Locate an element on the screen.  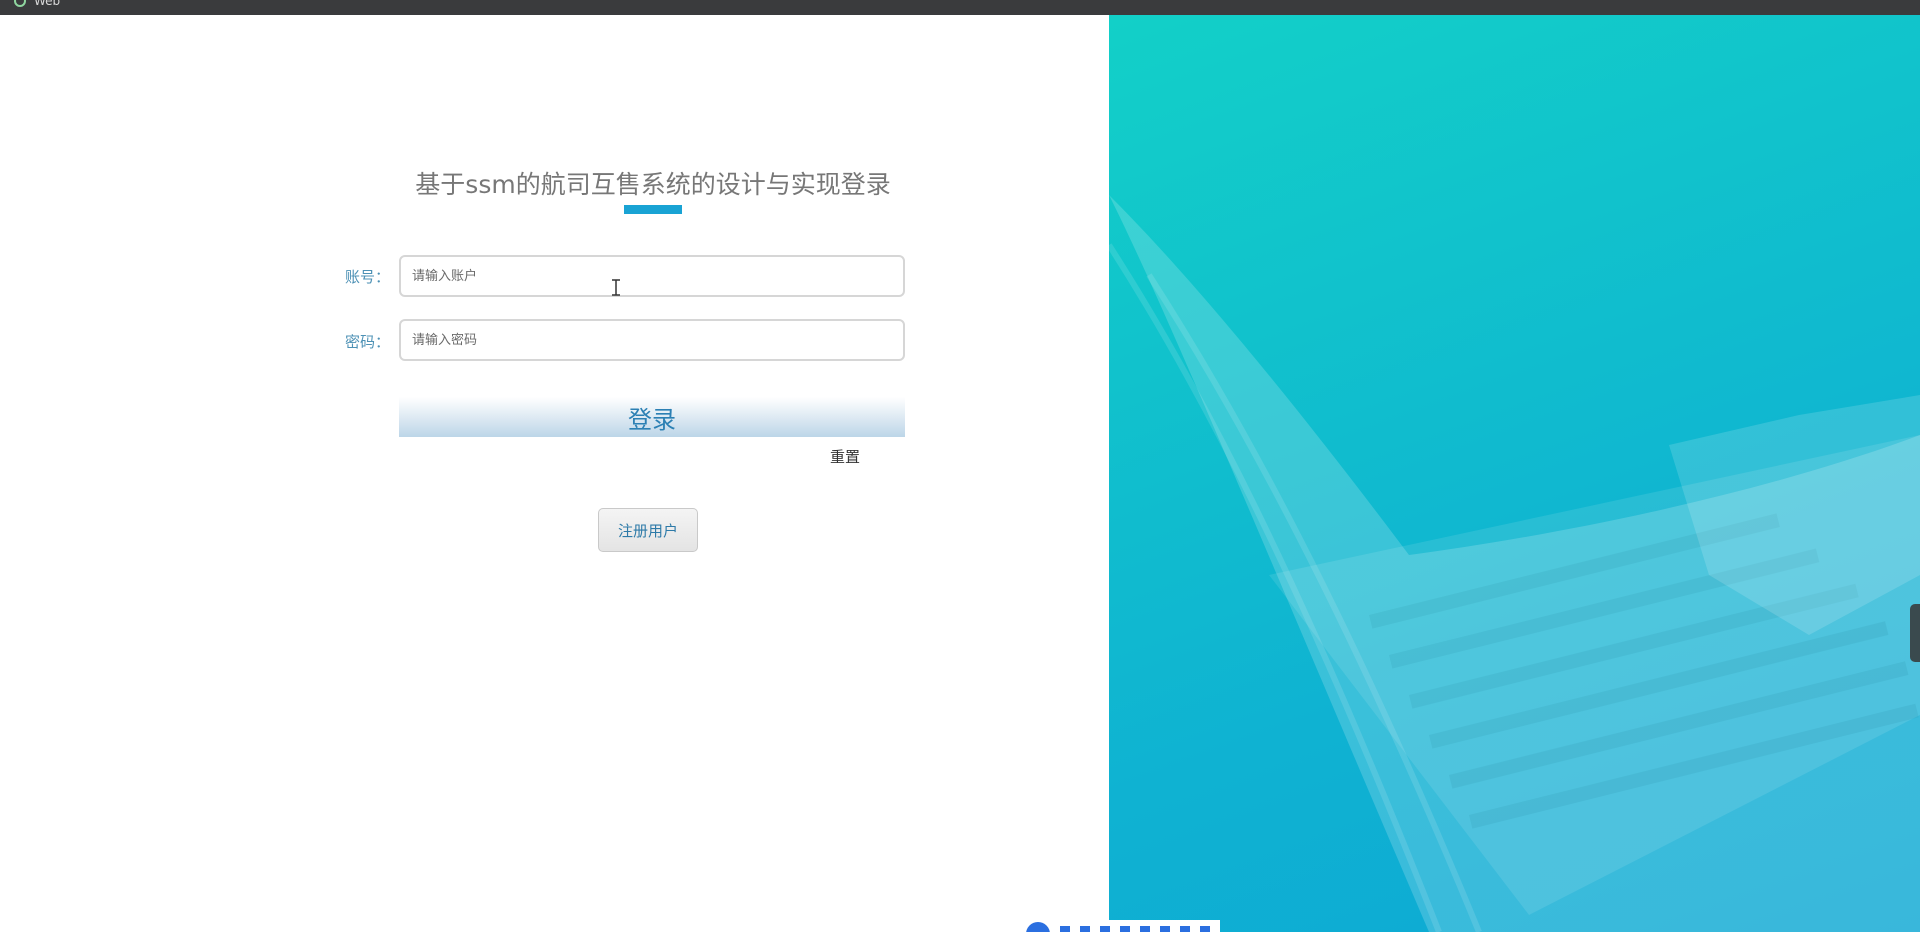
account-label: 账号： is located at coordinates (367, 277).